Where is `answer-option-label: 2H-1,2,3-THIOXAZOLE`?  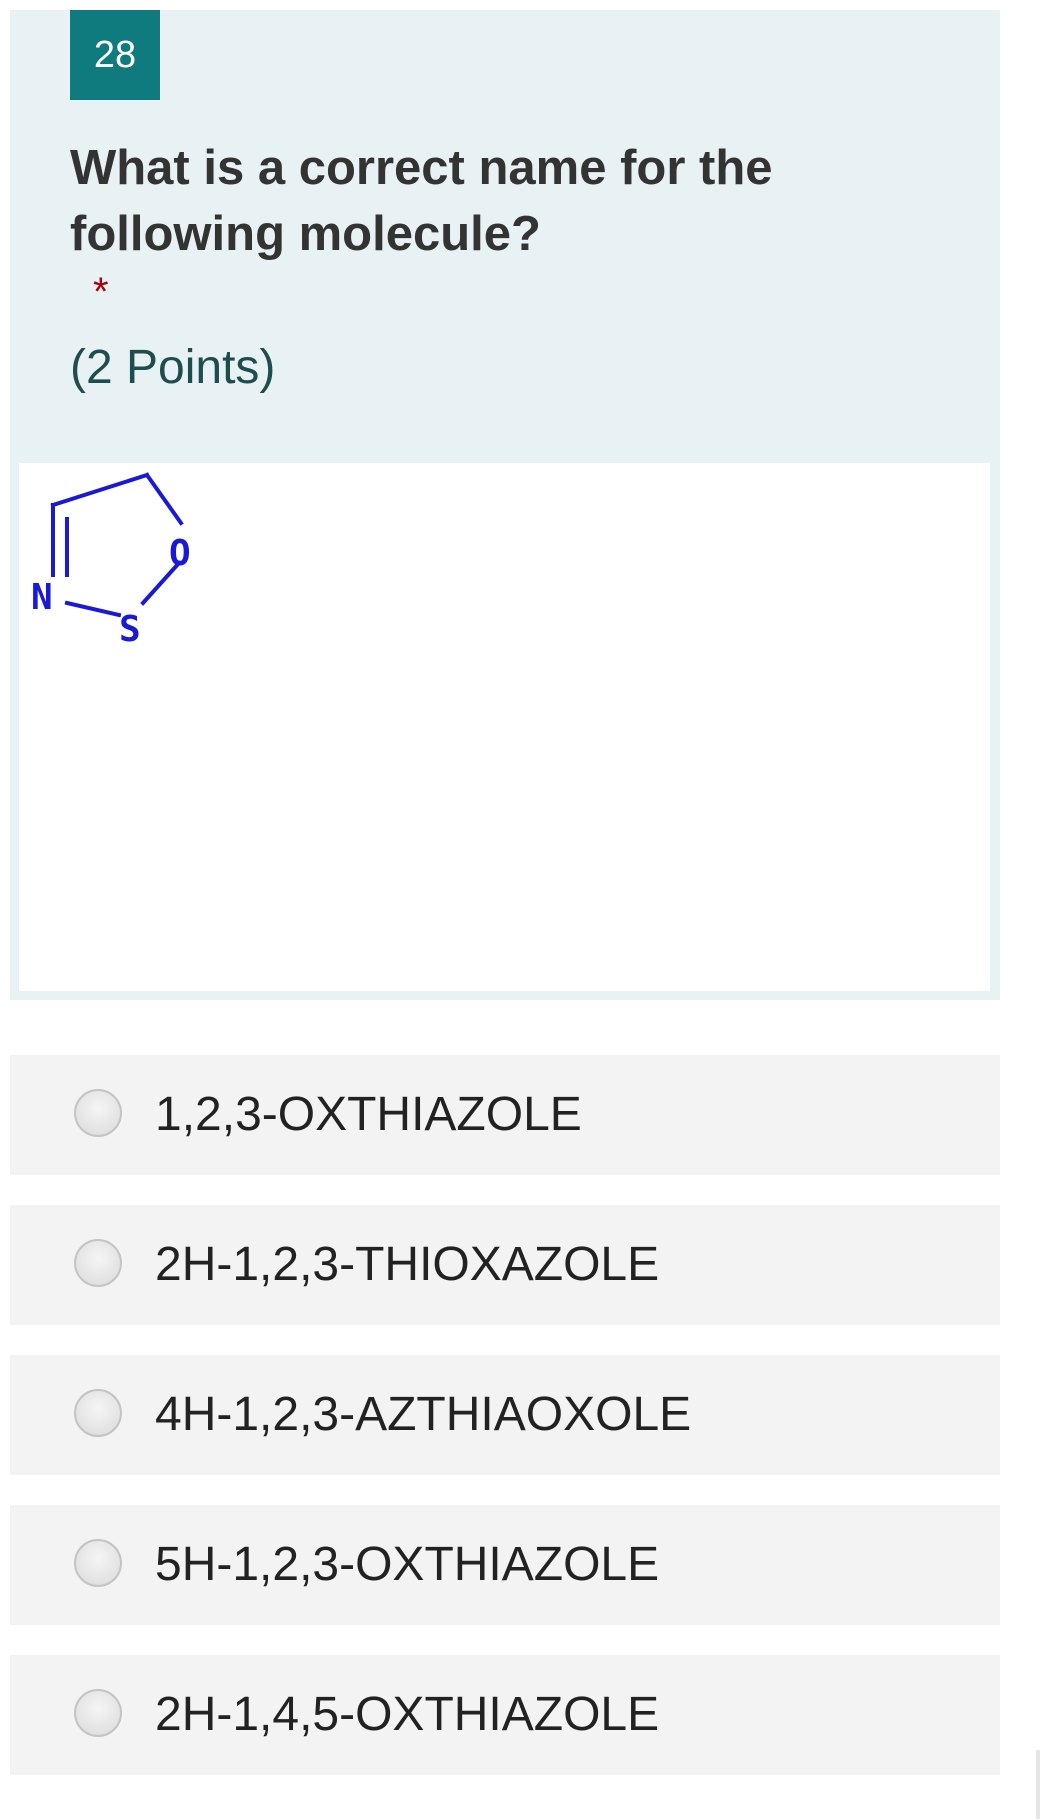 answer-option-label: 2H-1,2,3-THIOXAZOLE is located at coordinates (407, 1265).